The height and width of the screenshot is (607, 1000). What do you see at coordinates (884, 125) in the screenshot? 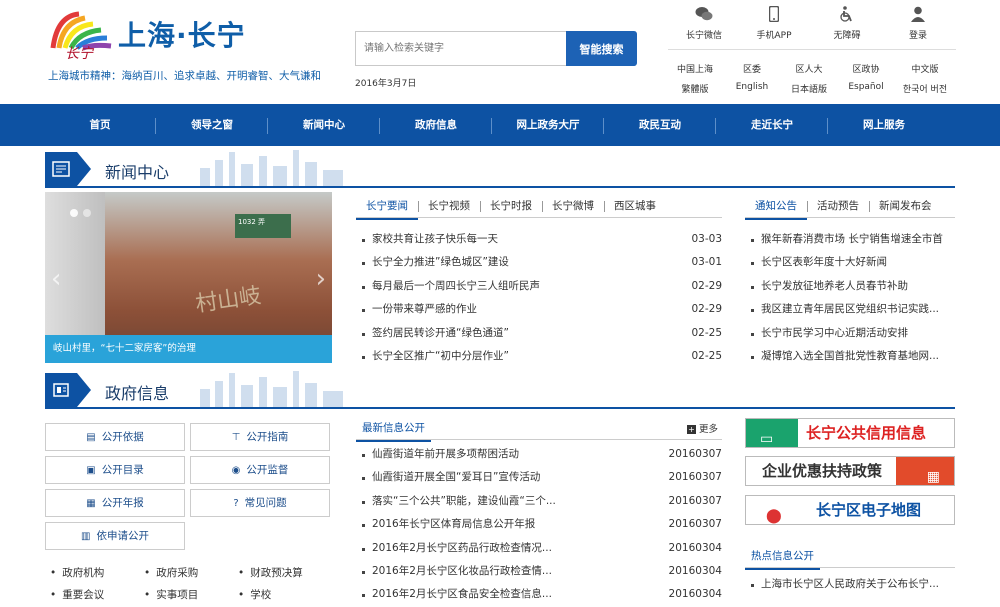
I see `nav-item-services: 网上服务` at bounding box center [884, 125].